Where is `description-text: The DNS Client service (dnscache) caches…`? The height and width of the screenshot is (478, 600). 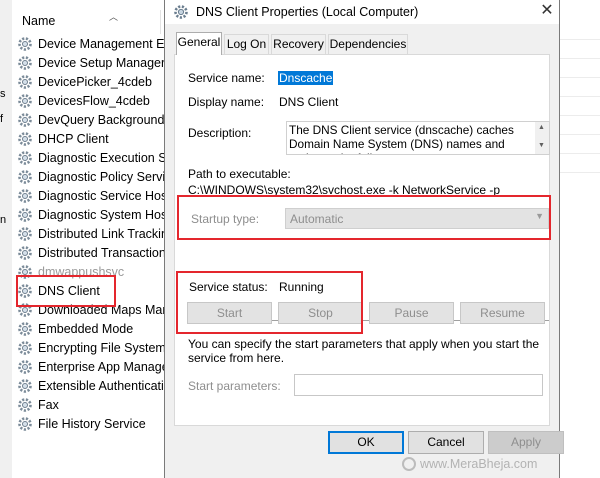
description-text: The DNS Client service (dnscache) caches… is located at coordinates (401, 138).